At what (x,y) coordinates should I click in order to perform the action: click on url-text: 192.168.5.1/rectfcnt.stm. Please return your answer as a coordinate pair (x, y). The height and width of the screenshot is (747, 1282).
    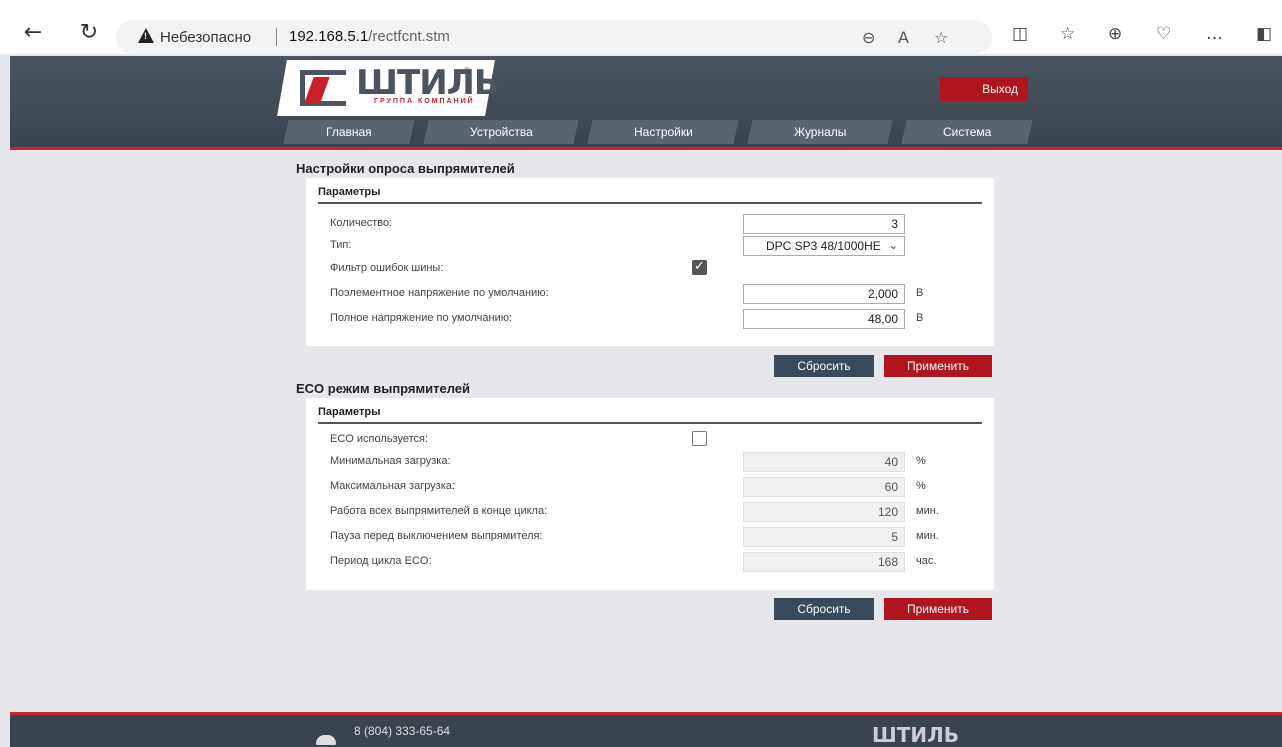
    Looking at the image, I should click on (369, 36).